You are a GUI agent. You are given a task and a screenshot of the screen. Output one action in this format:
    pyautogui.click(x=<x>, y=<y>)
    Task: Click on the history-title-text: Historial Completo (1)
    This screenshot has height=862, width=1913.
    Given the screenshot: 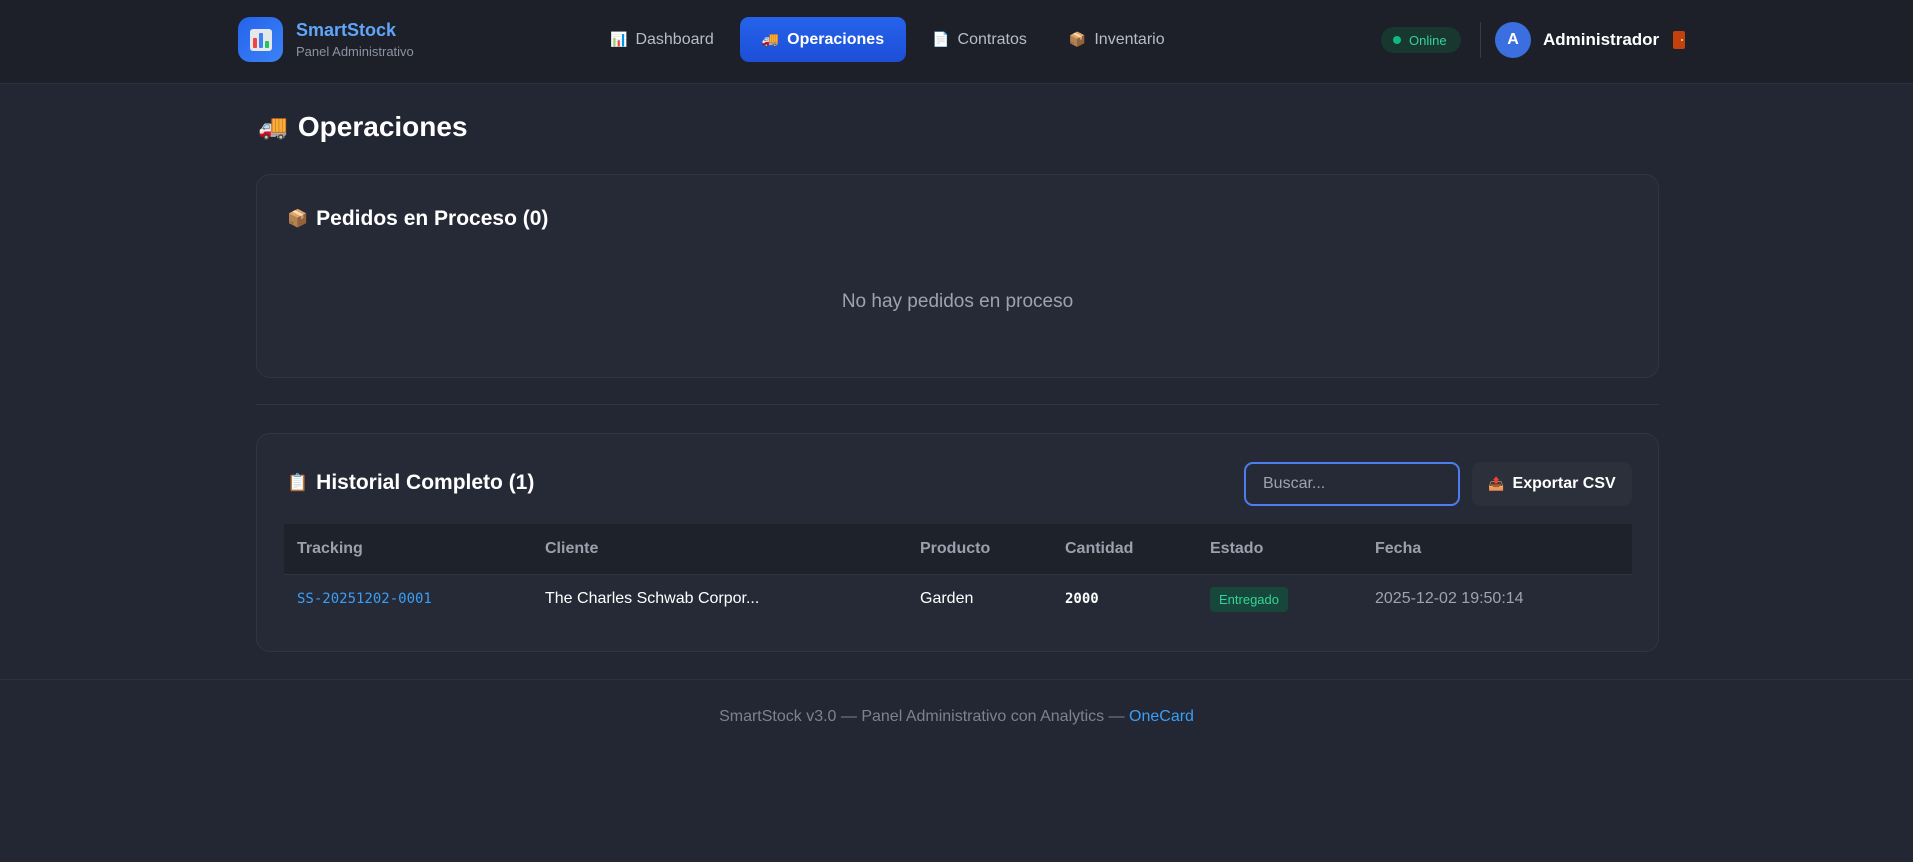 What is the action you would take?
    pyautogui.click(x=425, y=482)
    